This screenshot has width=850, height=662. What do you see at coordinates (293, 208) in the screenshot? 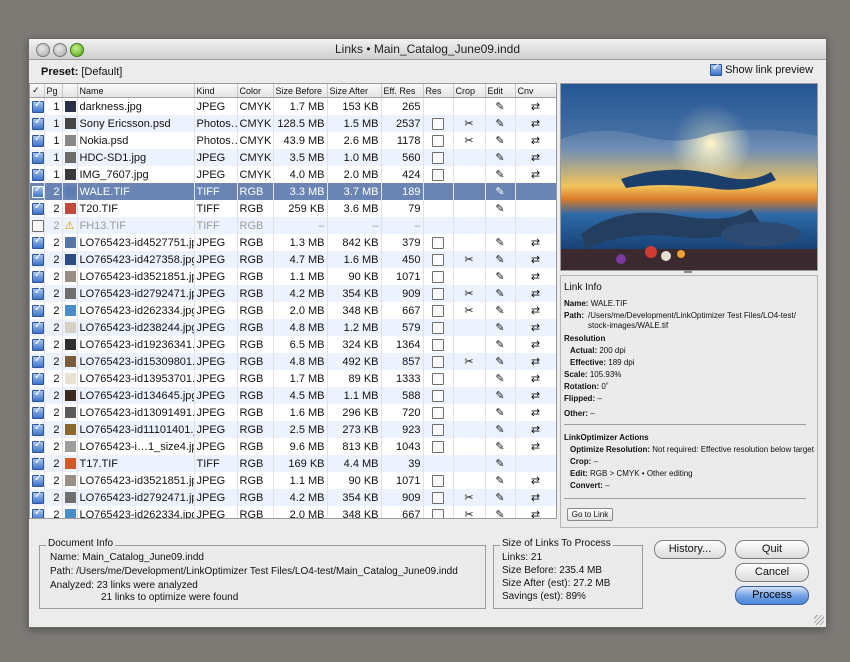
I see `table-row: 2 T20.TIFTIFFRGB259 KB3.6 MB79 ✎` at bounding box center [293, 208].